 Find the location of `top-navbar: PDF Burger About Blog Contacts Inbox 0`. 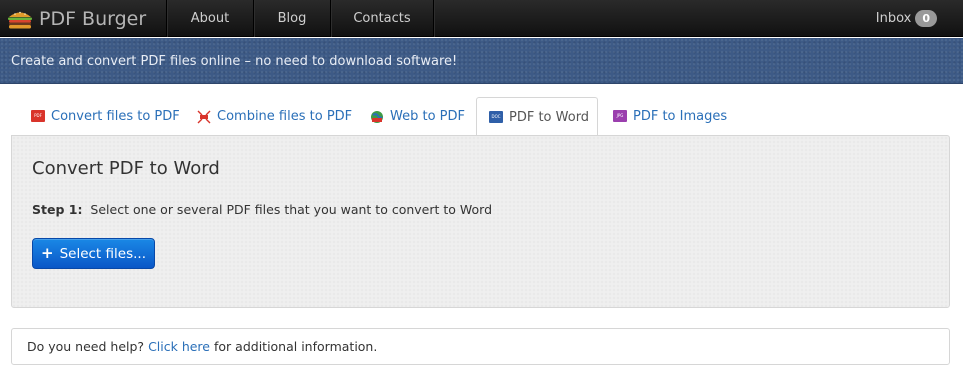

top-navbar: PDF Burger About Blog Contacts Inbox 0 is located at coordinates (481, 18).